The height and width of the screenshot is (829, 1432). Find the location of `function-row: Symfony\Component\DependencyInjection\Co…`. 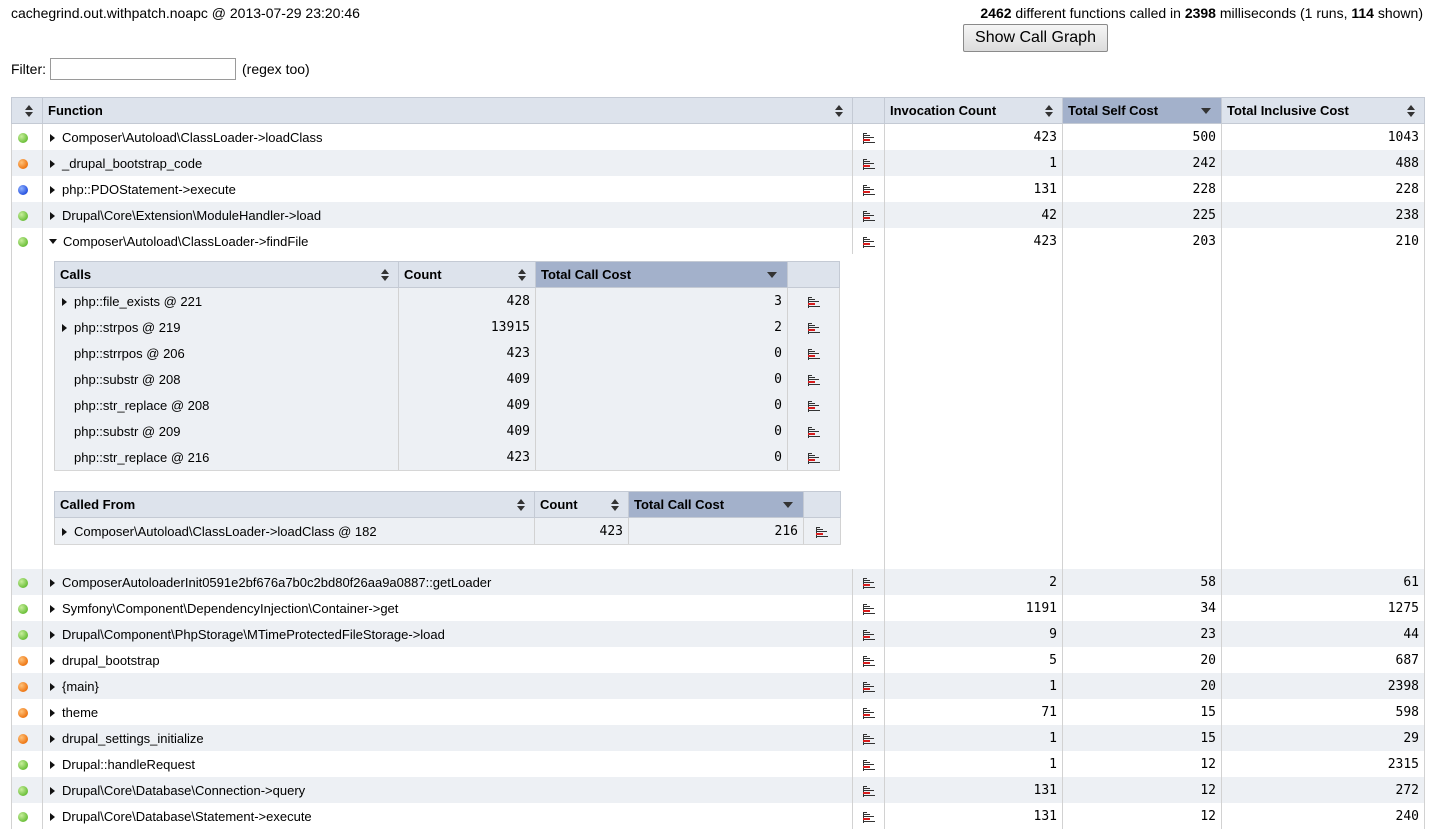

function-row: Symfony\Component\DependencyInjection\Co… is located at coordinates (718, 608).